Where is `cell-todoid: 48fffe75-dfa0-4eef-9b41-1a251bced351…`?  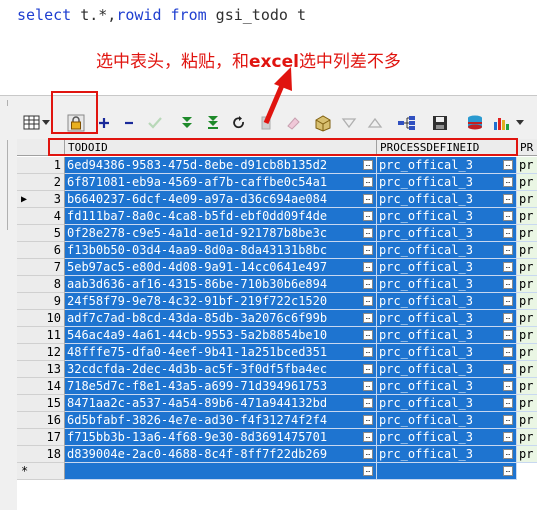
cell-todoid: 48fffe75-dfa0-4eef-9b41-1a251bced351… is located at coordinates (221, 352).